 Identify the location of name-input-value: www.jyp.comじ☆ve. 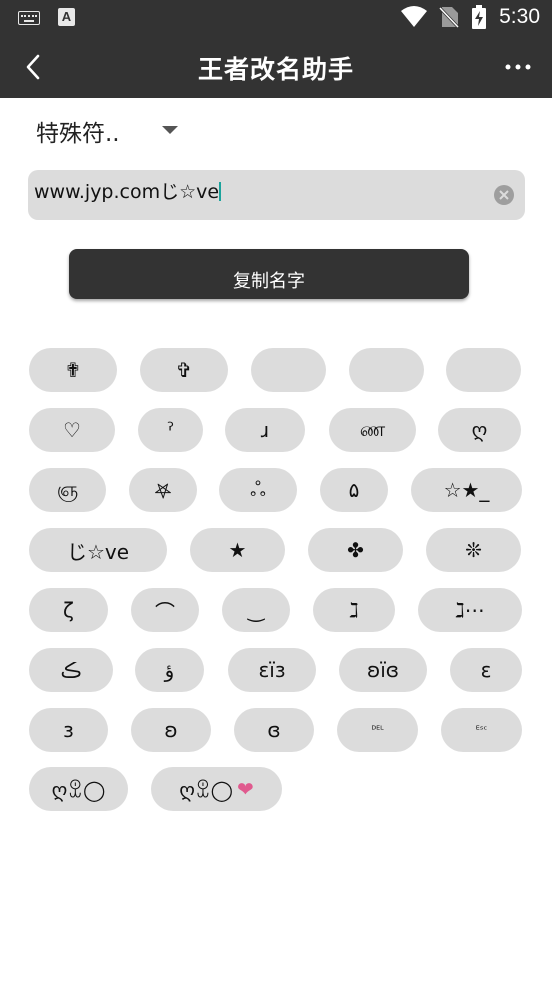
(127, 192).